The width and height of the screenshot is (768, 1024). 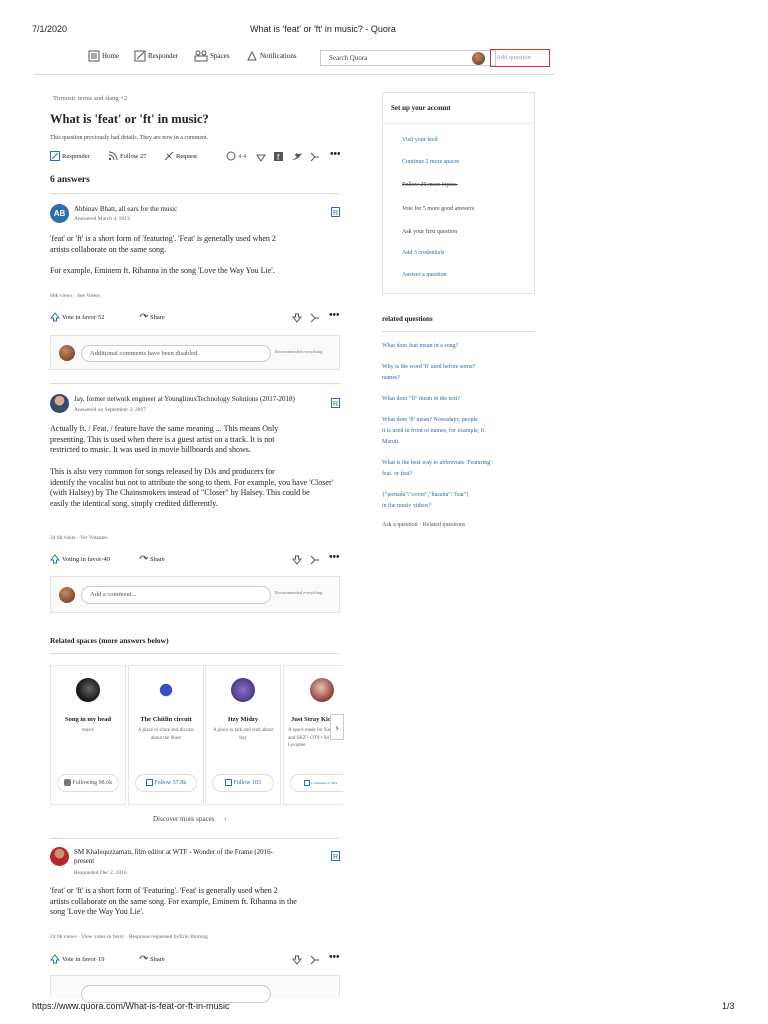 What do you see at coordinates (94, 56) in the screenshot?
I see `home-icon` at bounding box center [94, 56].